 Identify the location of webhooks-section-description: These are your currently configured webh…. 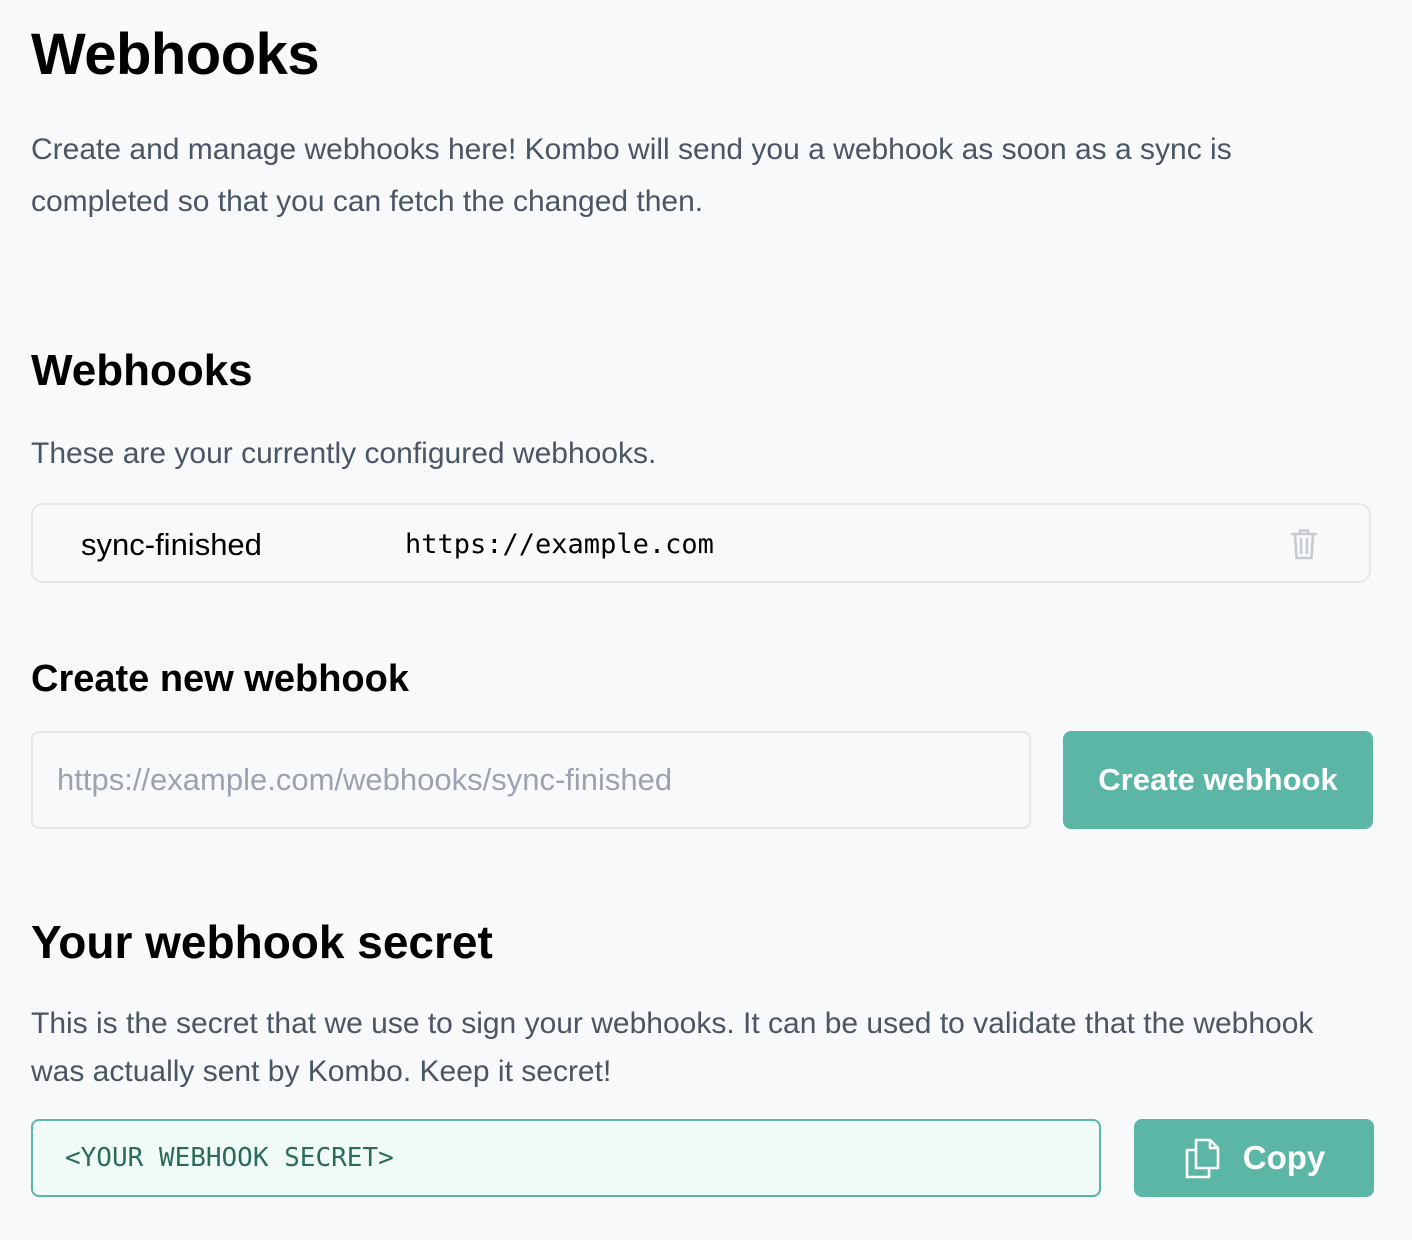
(344, 453).